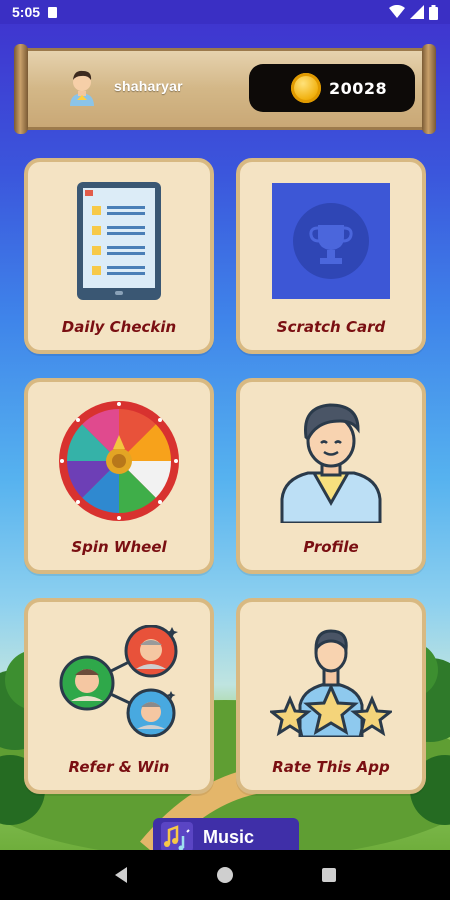 This screenshot has height=900, width=450. I want to click on coin-balance: 20028, so click(332, 88).